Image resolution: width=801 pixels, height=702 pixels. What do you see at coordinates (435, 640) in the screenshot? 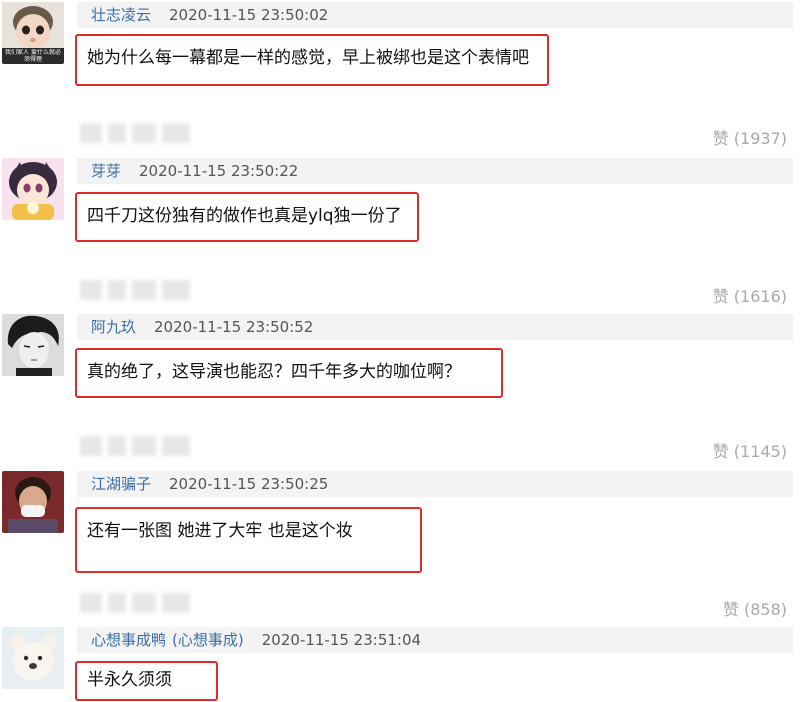
I see `comment-meta: 心想事成鸭 (心想事成) 2020-11-15 23:51:04` at bounding box center [435, 640].